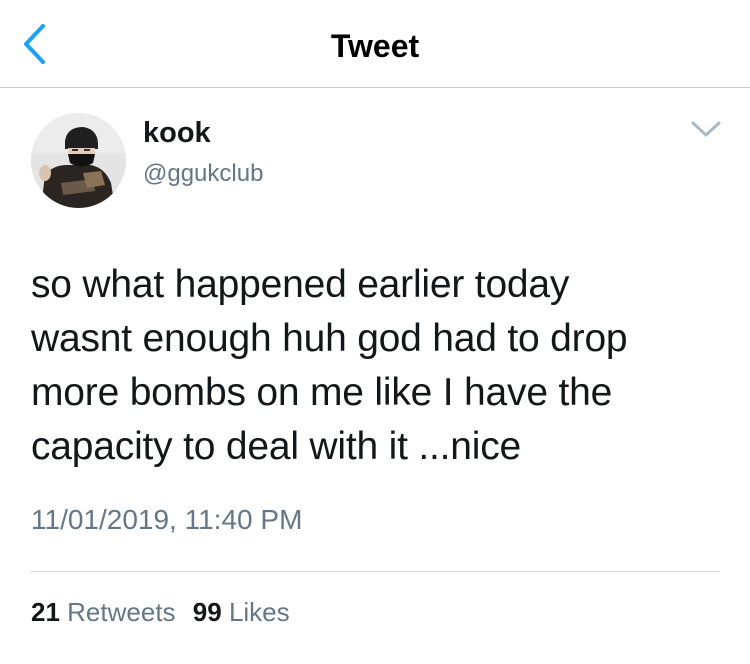 The width and height of the screenshot is (750, 664). What do you see at coordinates (203, 174) in the screenshot?
I see `author-handle: @ggukclub` at bounding box center [203, 174].